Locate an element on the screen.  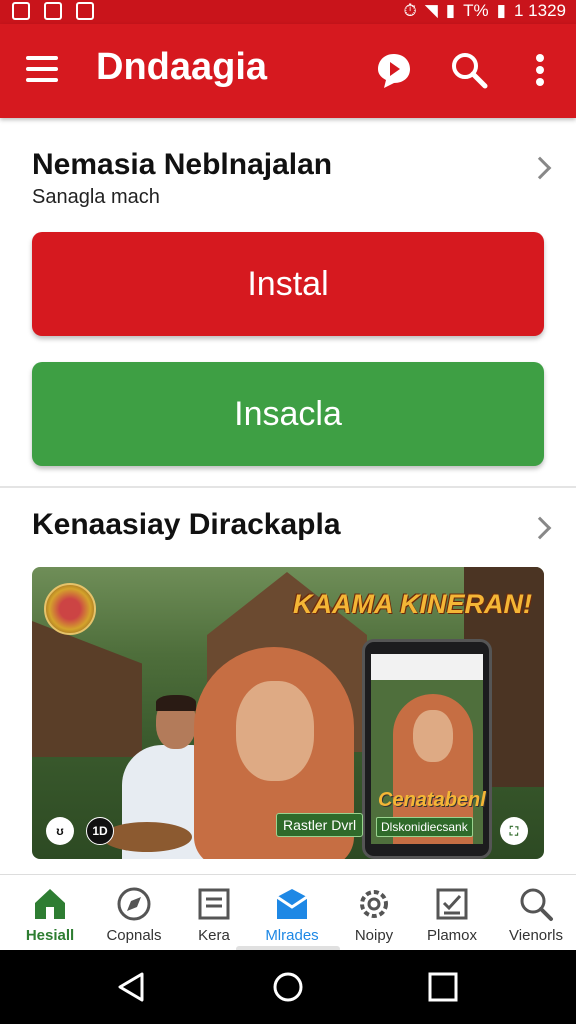
secondary-install-button: Insacla is located at coordinates (288, 414).